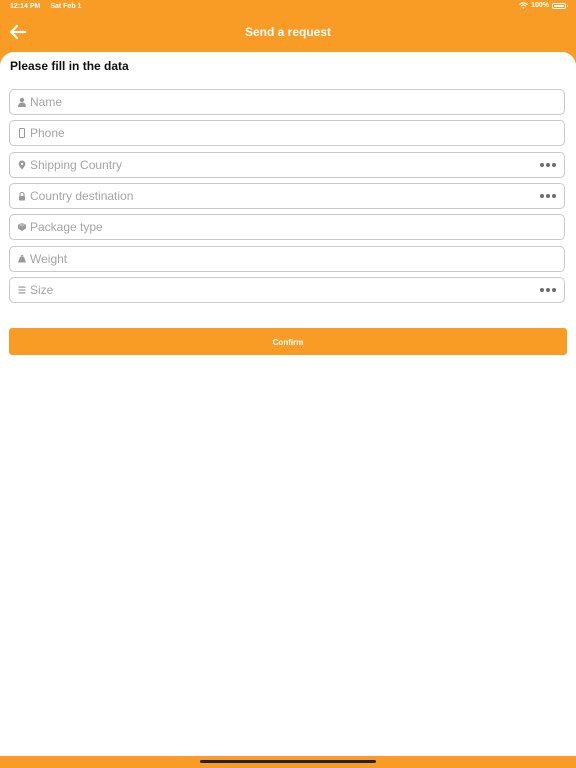  I want to click on battery-percent: 100%, so click(540, 5).